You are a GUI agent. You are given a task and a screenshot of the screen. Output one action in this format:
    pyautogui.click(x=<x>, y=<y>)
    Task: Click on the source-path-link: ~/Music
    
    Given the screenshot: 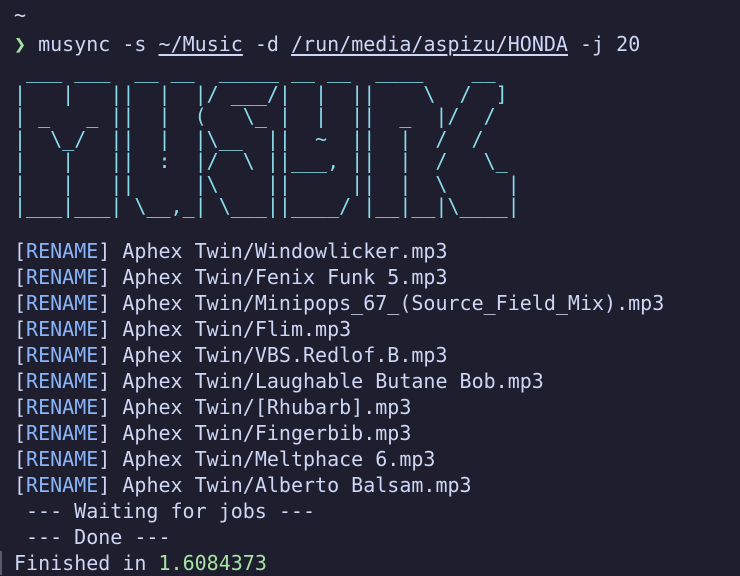 What is the action you would take?
    pyautogui.click(x=201, y=44)
    